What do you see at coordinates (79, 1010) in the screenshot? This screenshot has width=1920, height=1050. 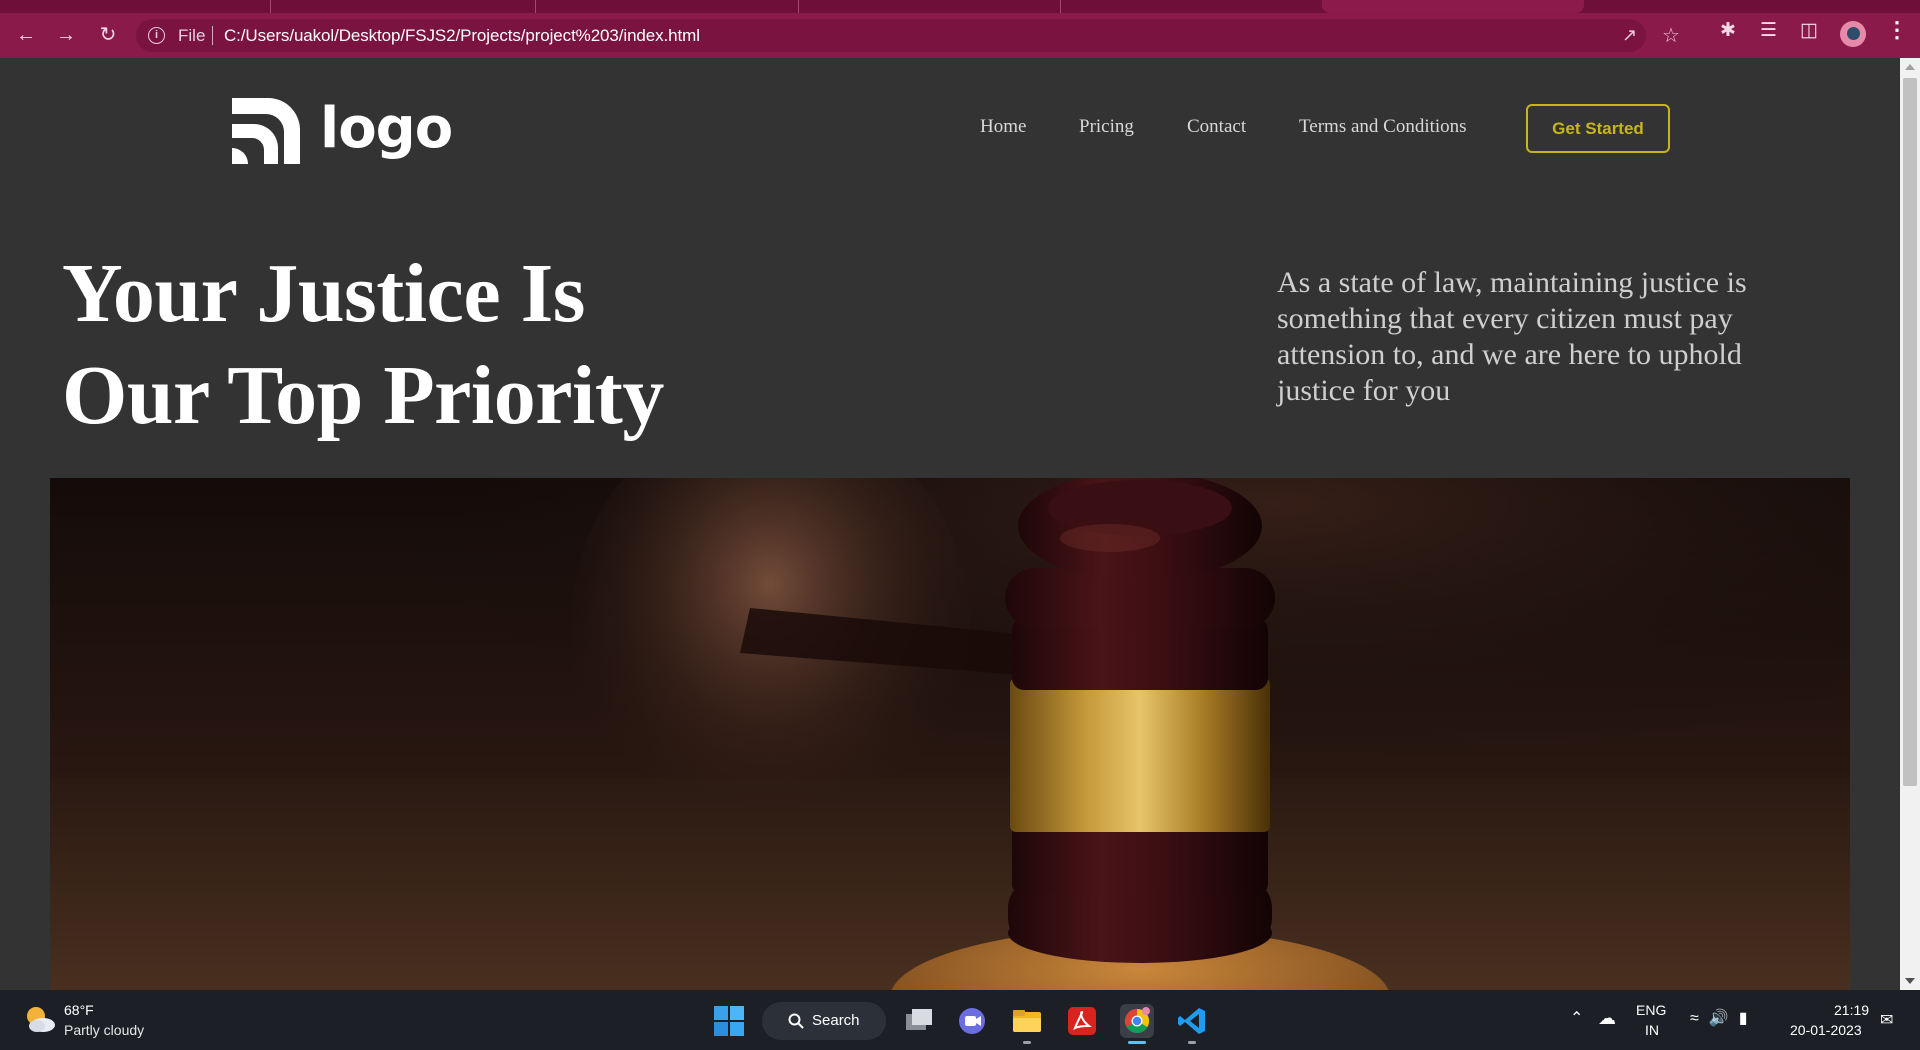 I see `weather-temperature: 68°F` at bounding box center [79, 1010].